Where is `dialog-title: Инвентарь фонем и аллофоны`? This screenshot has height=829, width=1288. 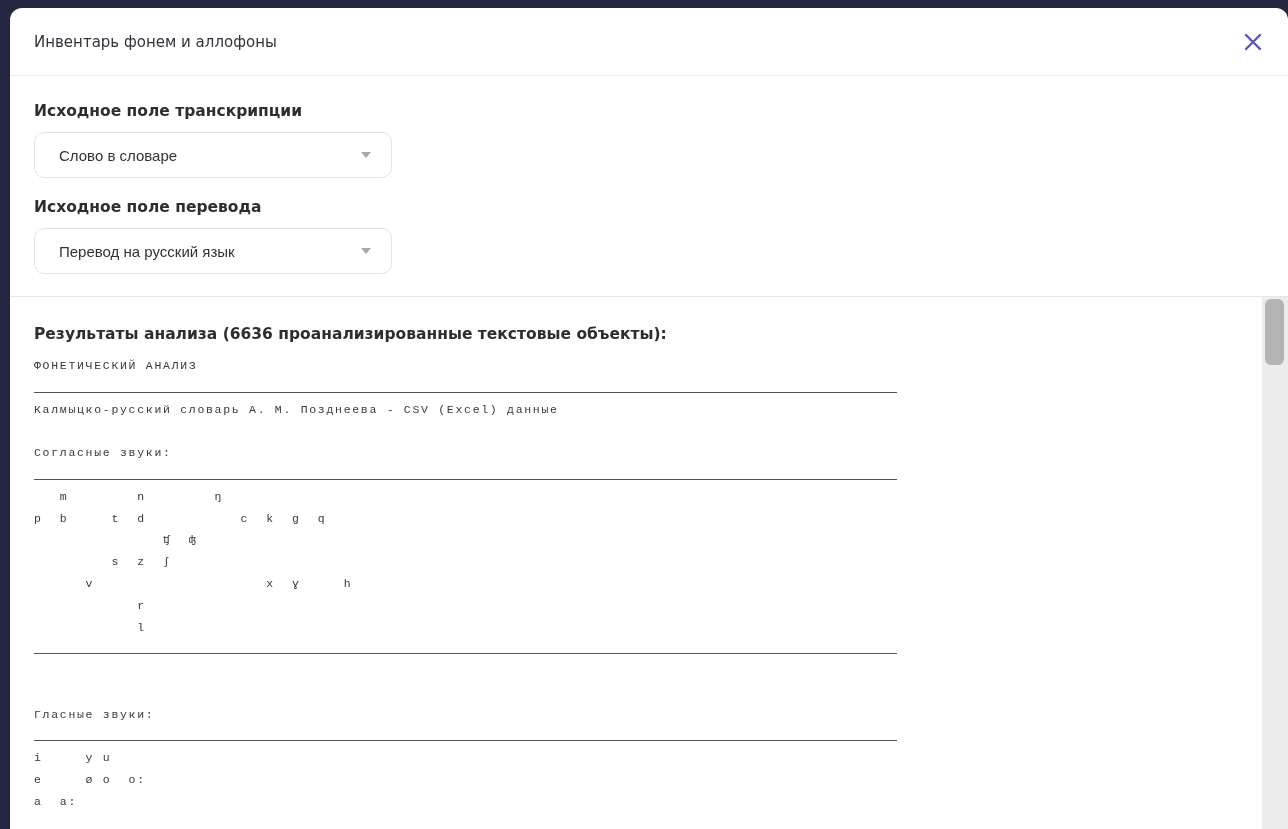
dialog-title: Инвентарь фонем и аллофоны is located at coordinates (155, 41).